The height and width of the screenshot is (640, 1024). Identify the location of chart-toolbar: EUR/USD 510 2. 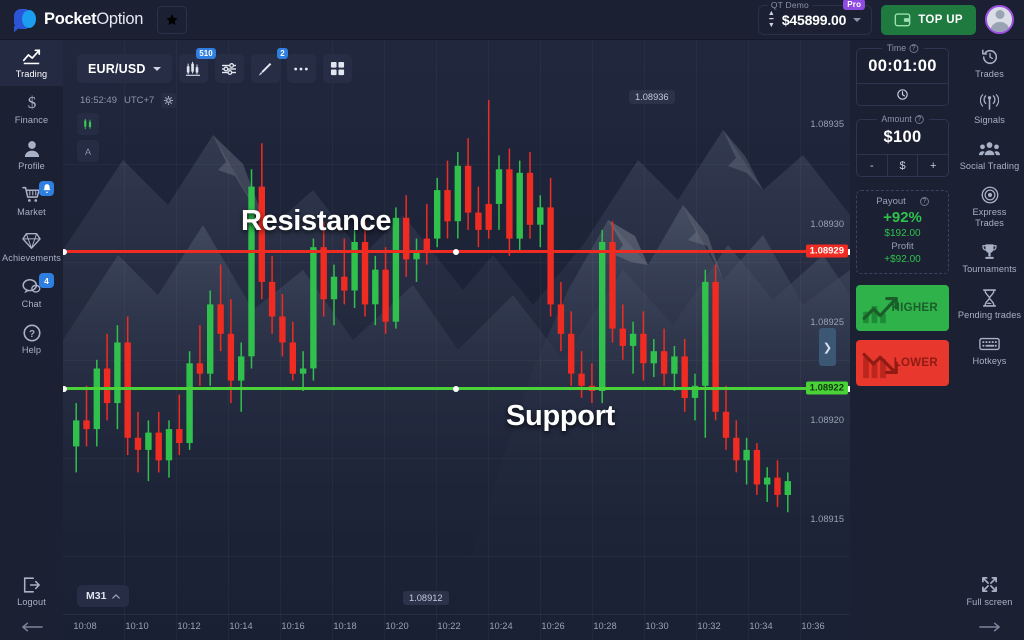
(214, 65).